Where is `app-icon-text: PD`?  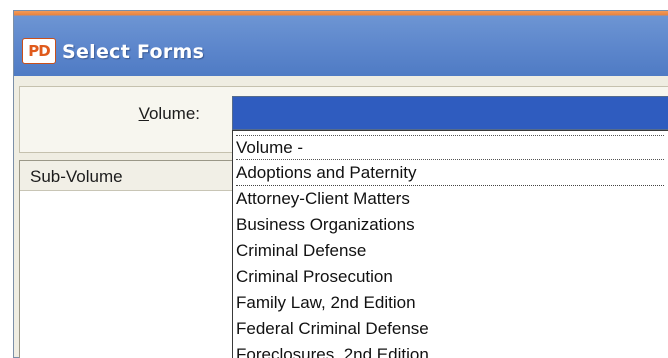
app-icon-text: PD is located at coordinates (39, 50).